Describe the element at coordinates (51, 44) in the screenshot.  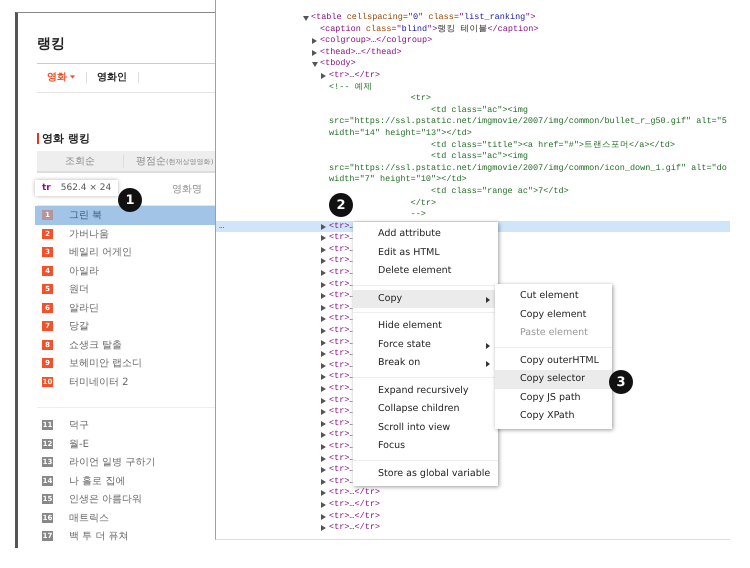
I see `page-title: 랭킹` at that location.